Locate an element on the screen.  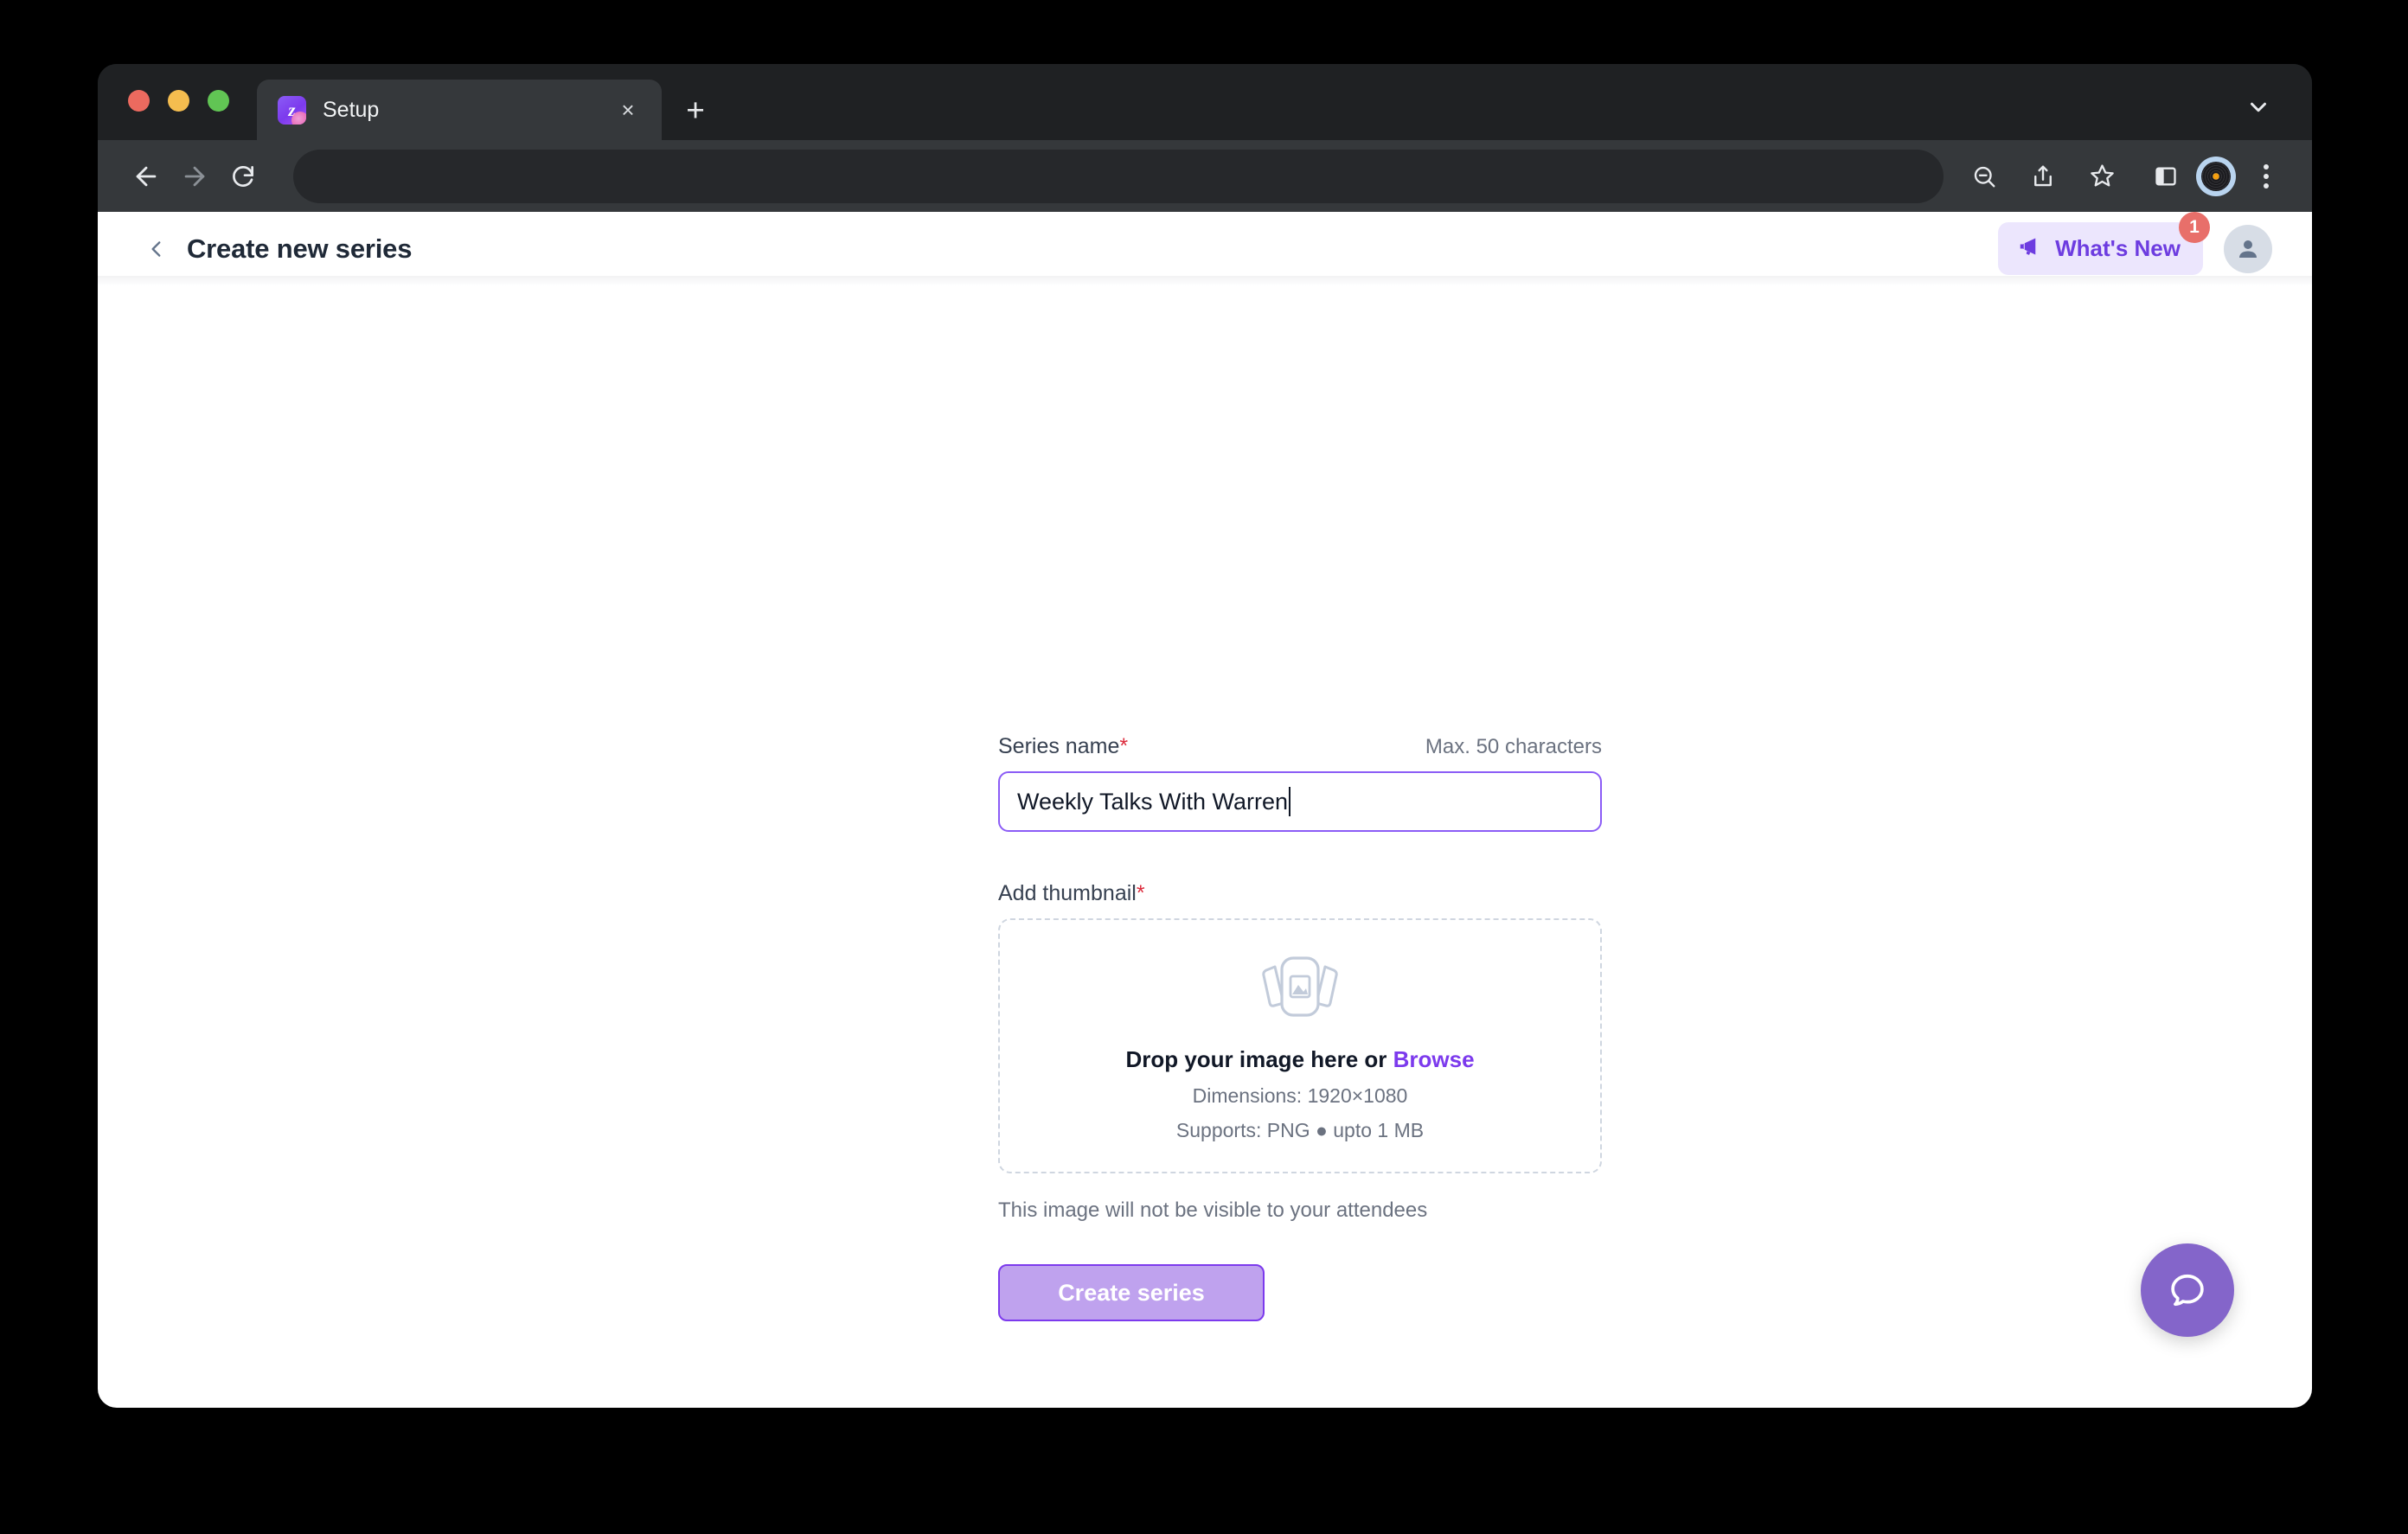
browse-link: Browse is located at coordinates (1434, 1059).